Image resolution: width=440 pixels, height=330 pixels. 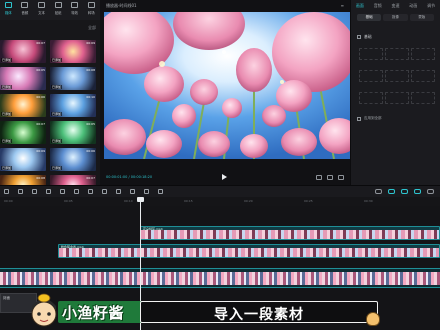 I want to click on zoom-icon, so click(x=430, y=191).